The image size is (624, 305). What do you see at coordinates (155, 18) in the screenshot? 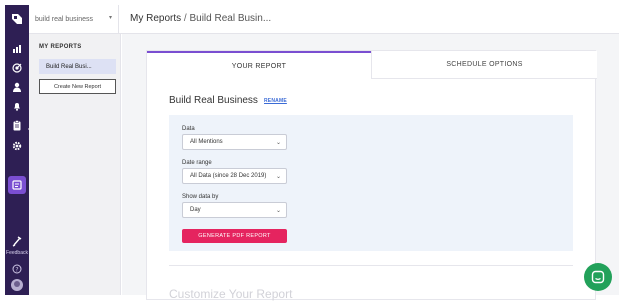
I see `breadcrumb-root: My Reports` at bounding box center [155, 18].